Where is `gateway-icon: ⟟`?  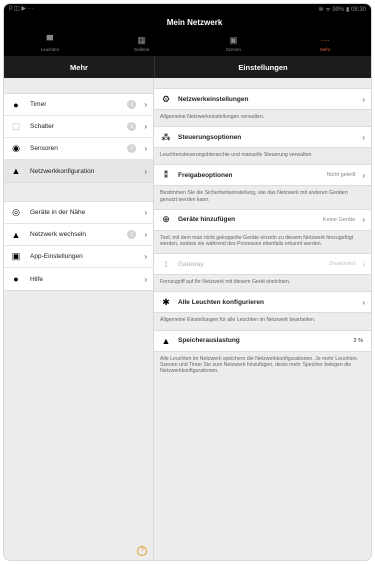 gateway-icon: ⟟ is located at coordinates (166, 263).